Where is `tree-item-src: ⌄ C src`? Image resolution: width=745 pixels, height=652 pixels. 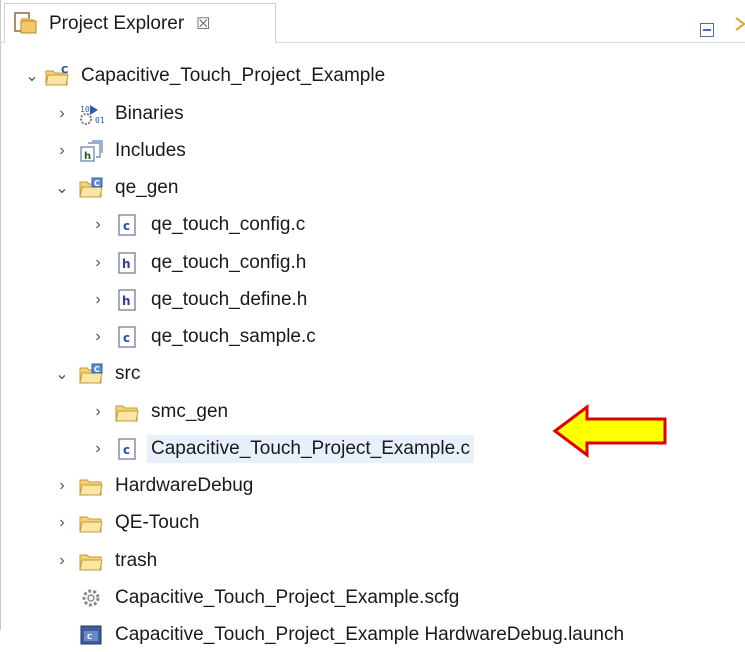 tree-item-src: ⌄ C src is located at coordinates (98, 374).